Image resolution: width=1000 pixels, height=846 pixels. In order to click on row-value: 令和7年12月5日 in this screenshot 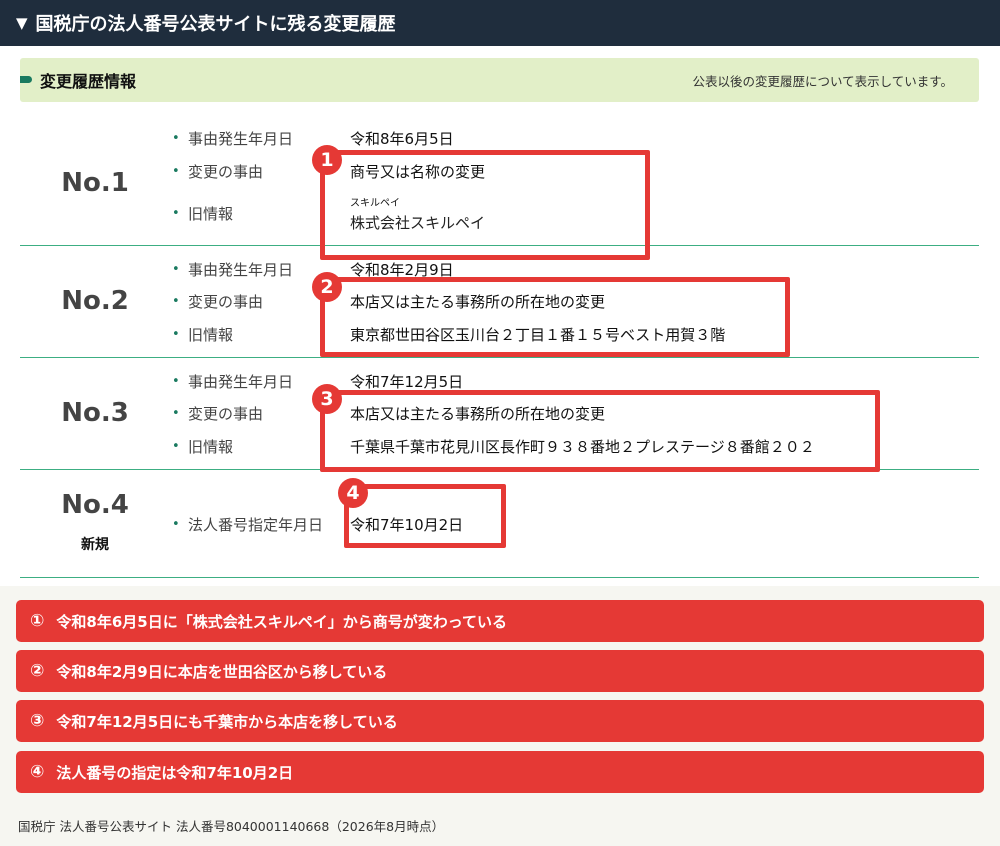, I will do `click(407, 381)`.